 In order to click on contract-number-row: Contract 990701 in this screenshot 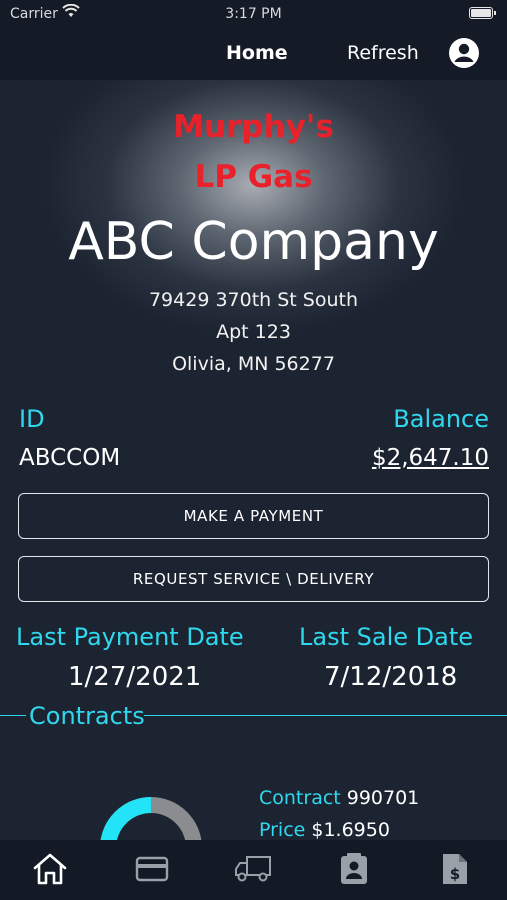, I will do `click(339, 798)`.